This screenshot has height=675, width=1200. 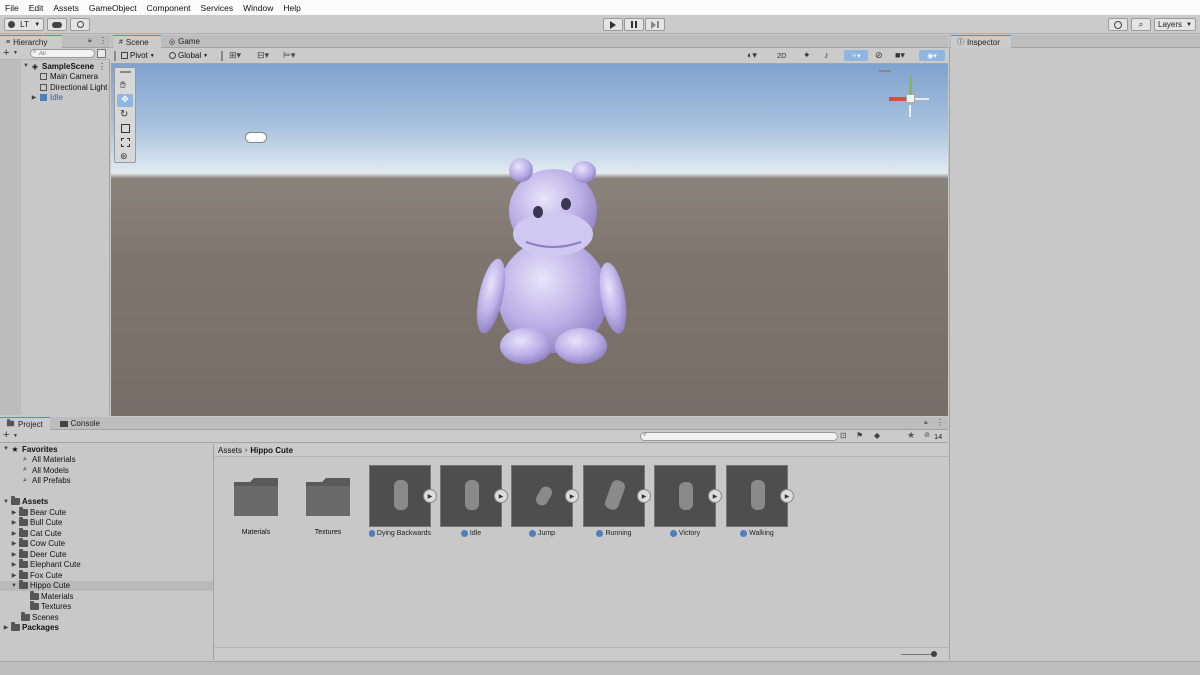 What do you see at coordinates (24, 24) in the screenshot?
I see `account-dropdown: LT ▼` at bounding box center [24, 24].